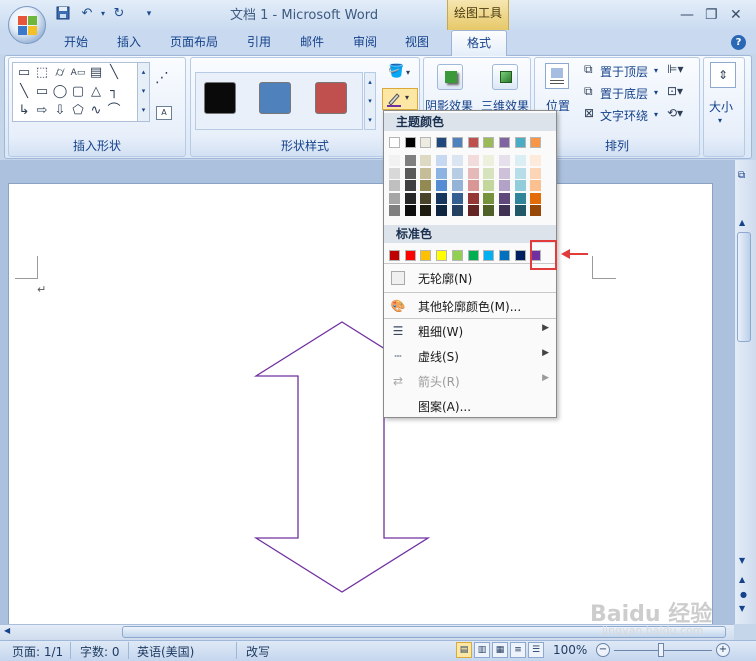 Image resolution: width=756 pixels, height=661 pixels. I want to click on status-word-count: 字数: 0, so click(100, 651).